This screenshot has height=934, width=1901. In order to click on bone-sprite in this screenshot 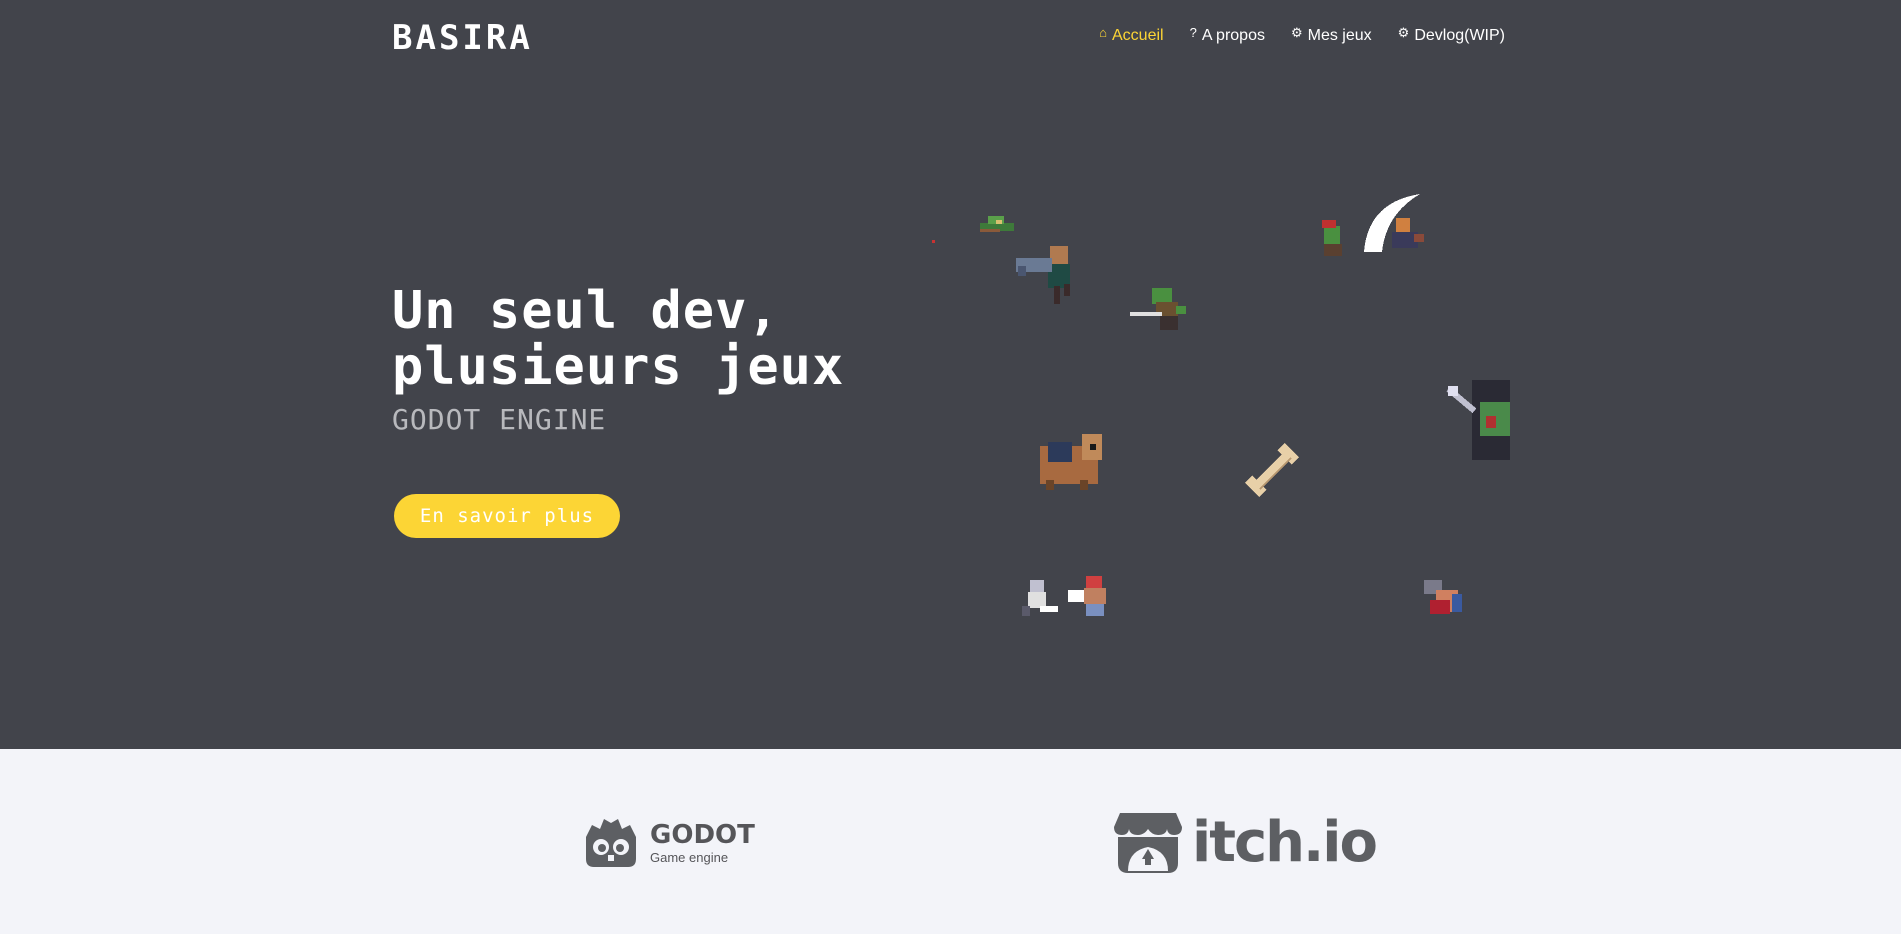, I will do `click(1272, 470)`.